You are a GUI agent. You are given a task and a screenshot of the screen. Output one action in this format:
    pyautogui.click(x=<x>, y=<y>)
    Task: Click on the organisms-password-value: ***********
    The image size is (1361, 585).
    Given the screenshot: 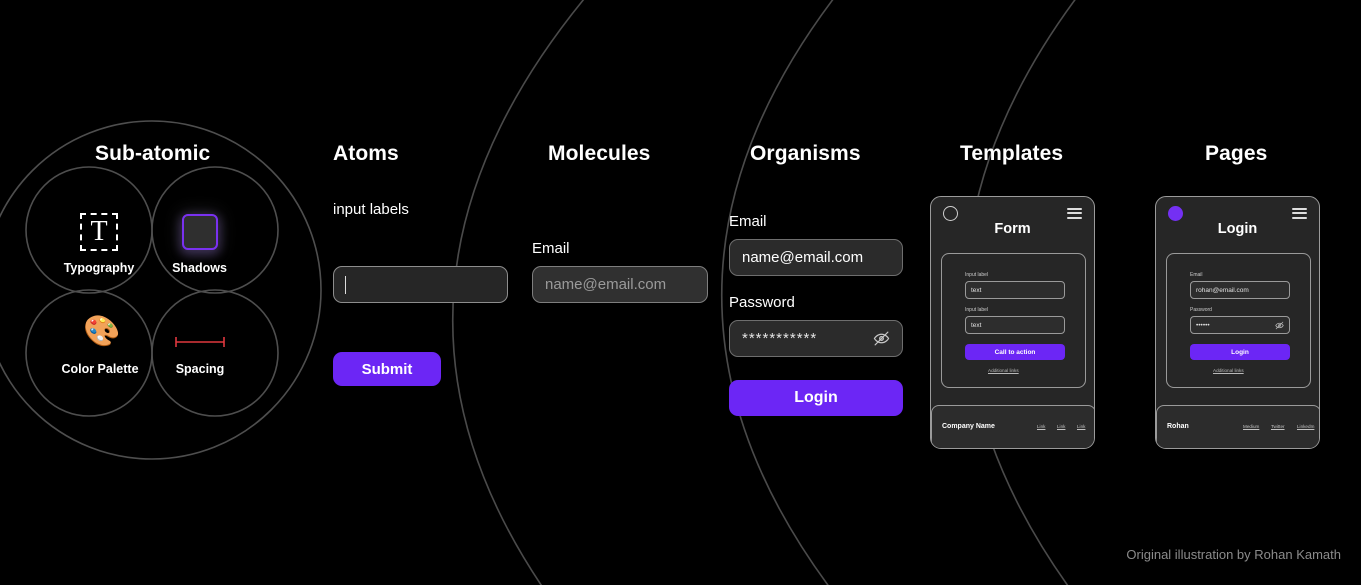 What is the action you would take?
    pyautogui.click(x=780, y=338)
    